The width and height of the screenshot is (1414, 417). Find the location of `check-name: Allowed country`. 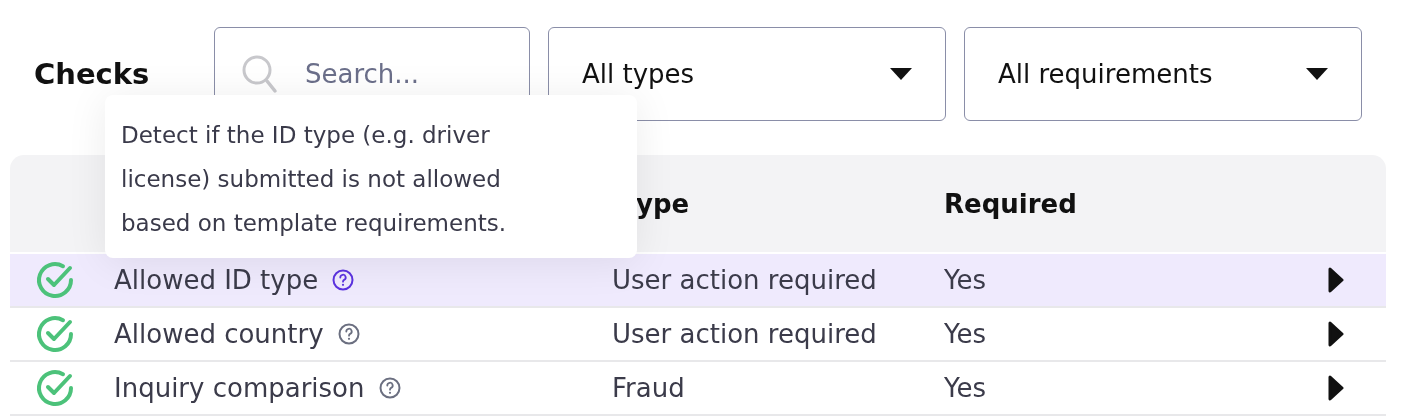

check-name: Allowed country is located at coordinates (219, 334).